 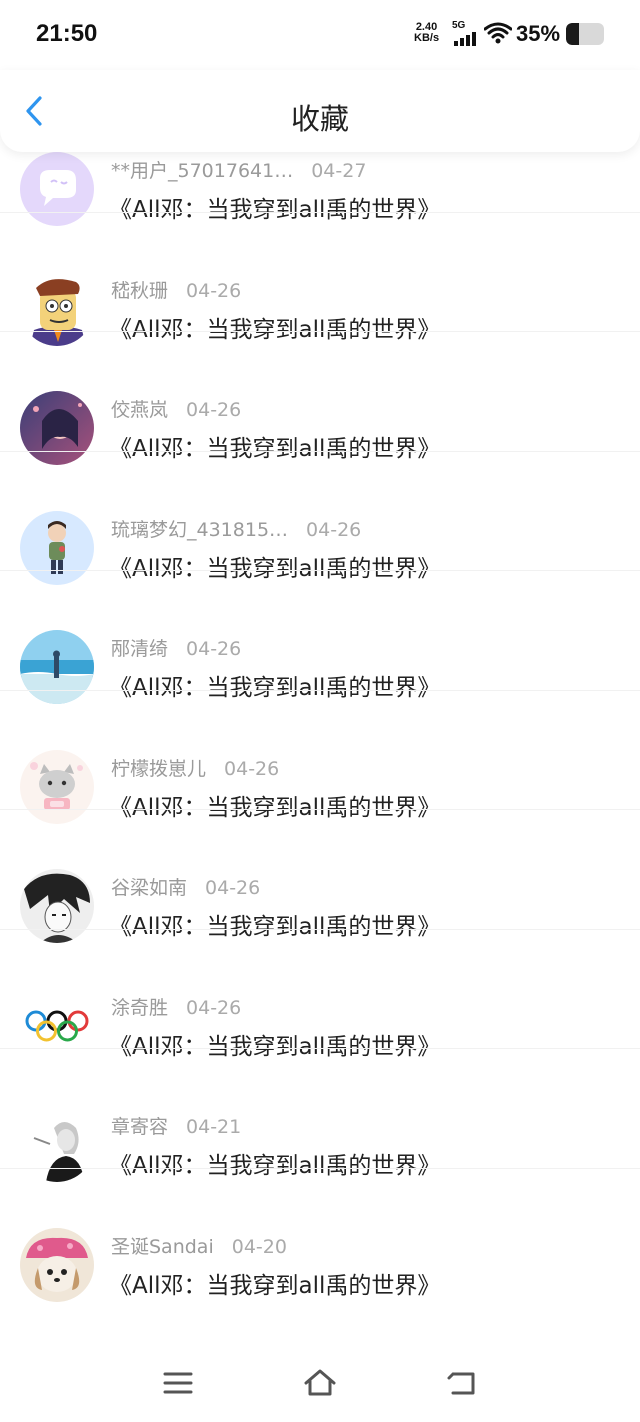 What do you see at coordinates (319, 119) in the screenshot?
I see `page-title: 收藏` at bounding box center [319, 119].